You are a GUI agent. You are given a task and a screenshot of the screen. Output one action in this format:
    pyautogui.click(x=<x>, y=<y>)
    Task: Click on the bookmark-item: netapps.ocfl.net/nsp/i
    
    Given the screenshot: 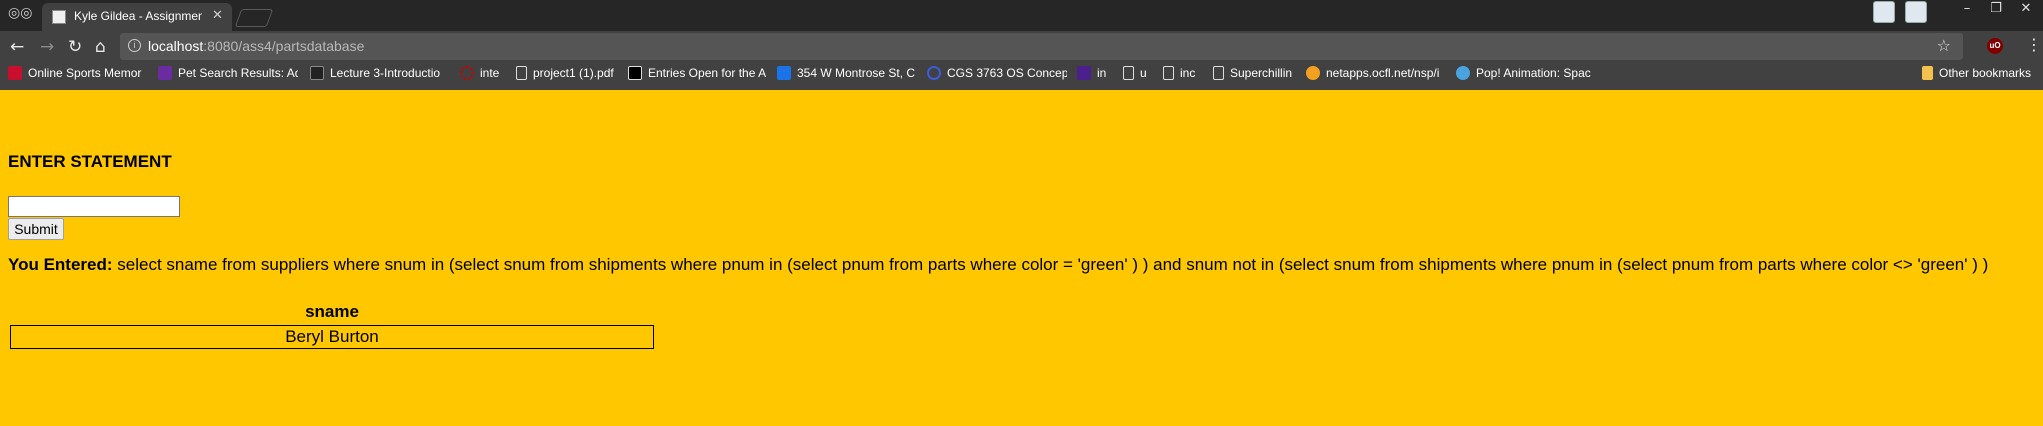 What is the action you would take?
    pyautogui.click(x=1376, y=75)
    